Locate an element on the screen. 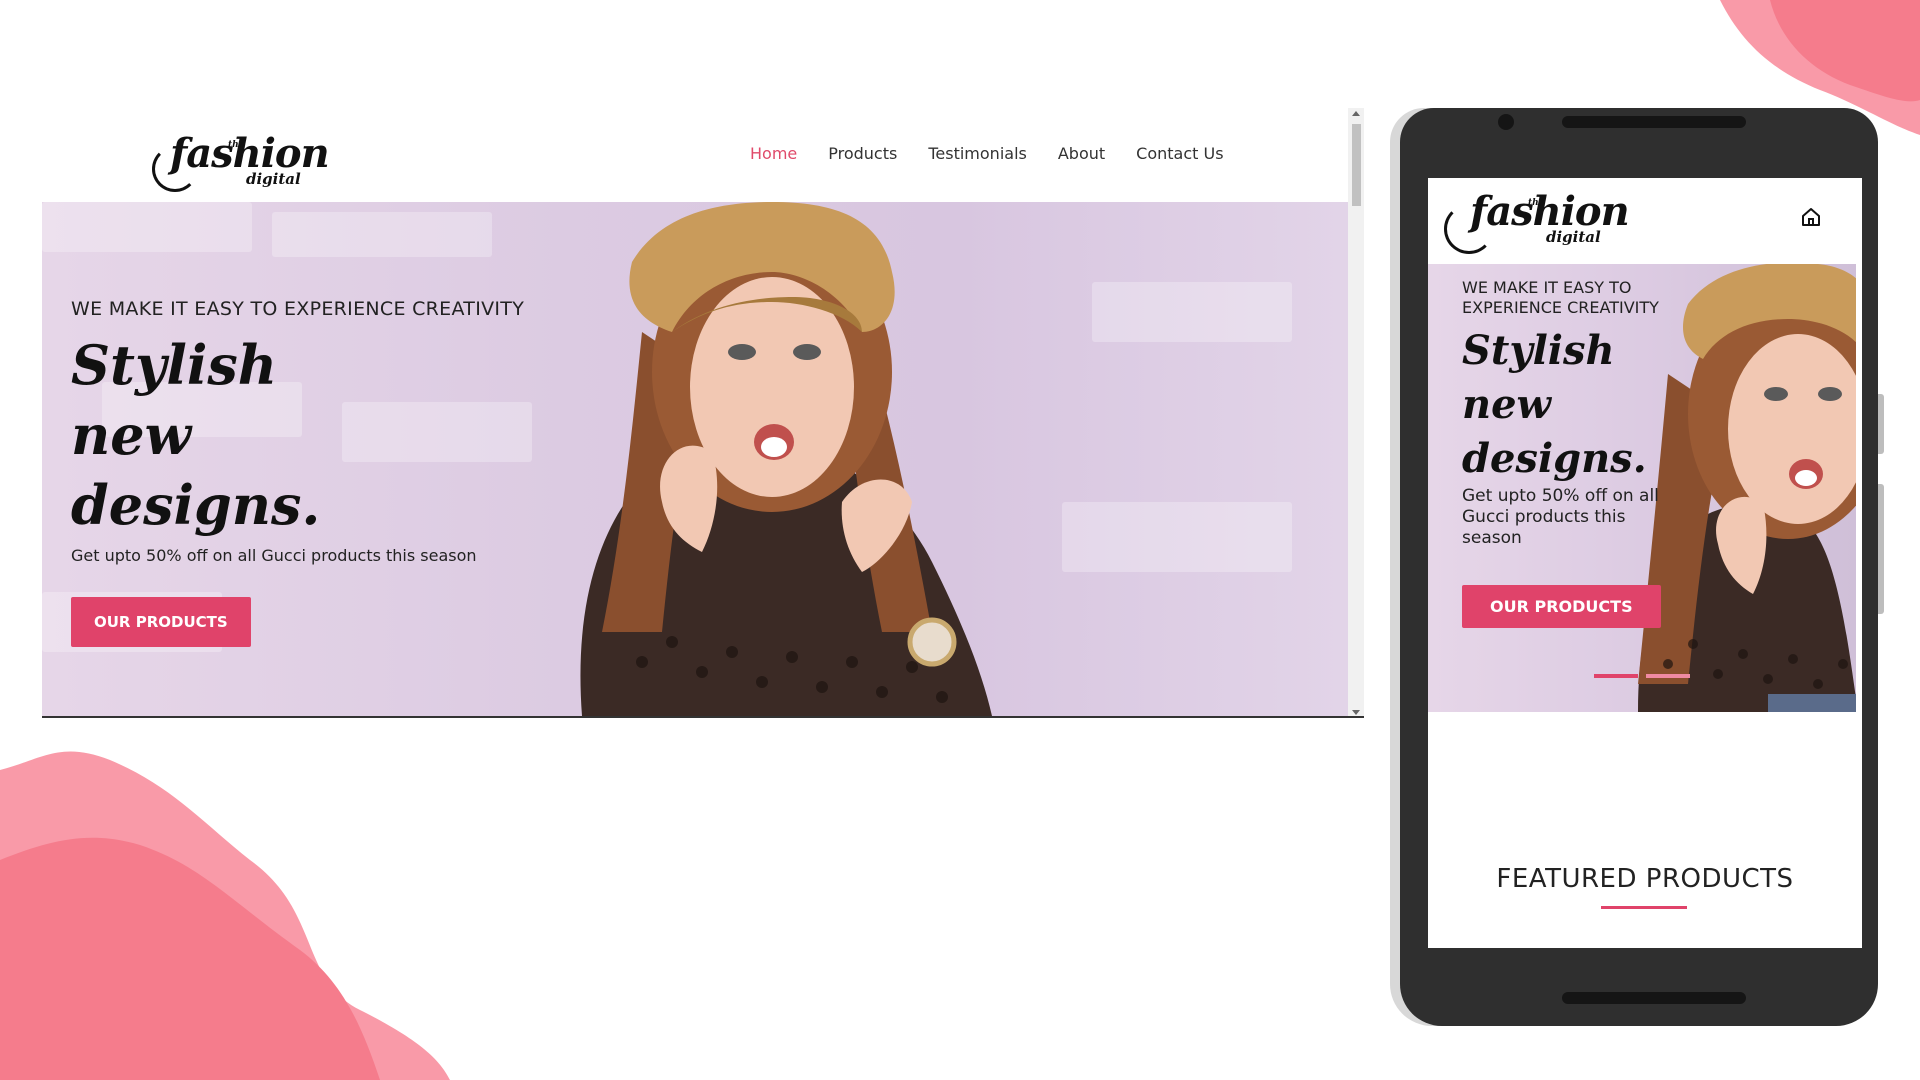 This screenshot has width=1920, height=1080. nav-testimonials: Testimonials is located at coordinates (977, 153).